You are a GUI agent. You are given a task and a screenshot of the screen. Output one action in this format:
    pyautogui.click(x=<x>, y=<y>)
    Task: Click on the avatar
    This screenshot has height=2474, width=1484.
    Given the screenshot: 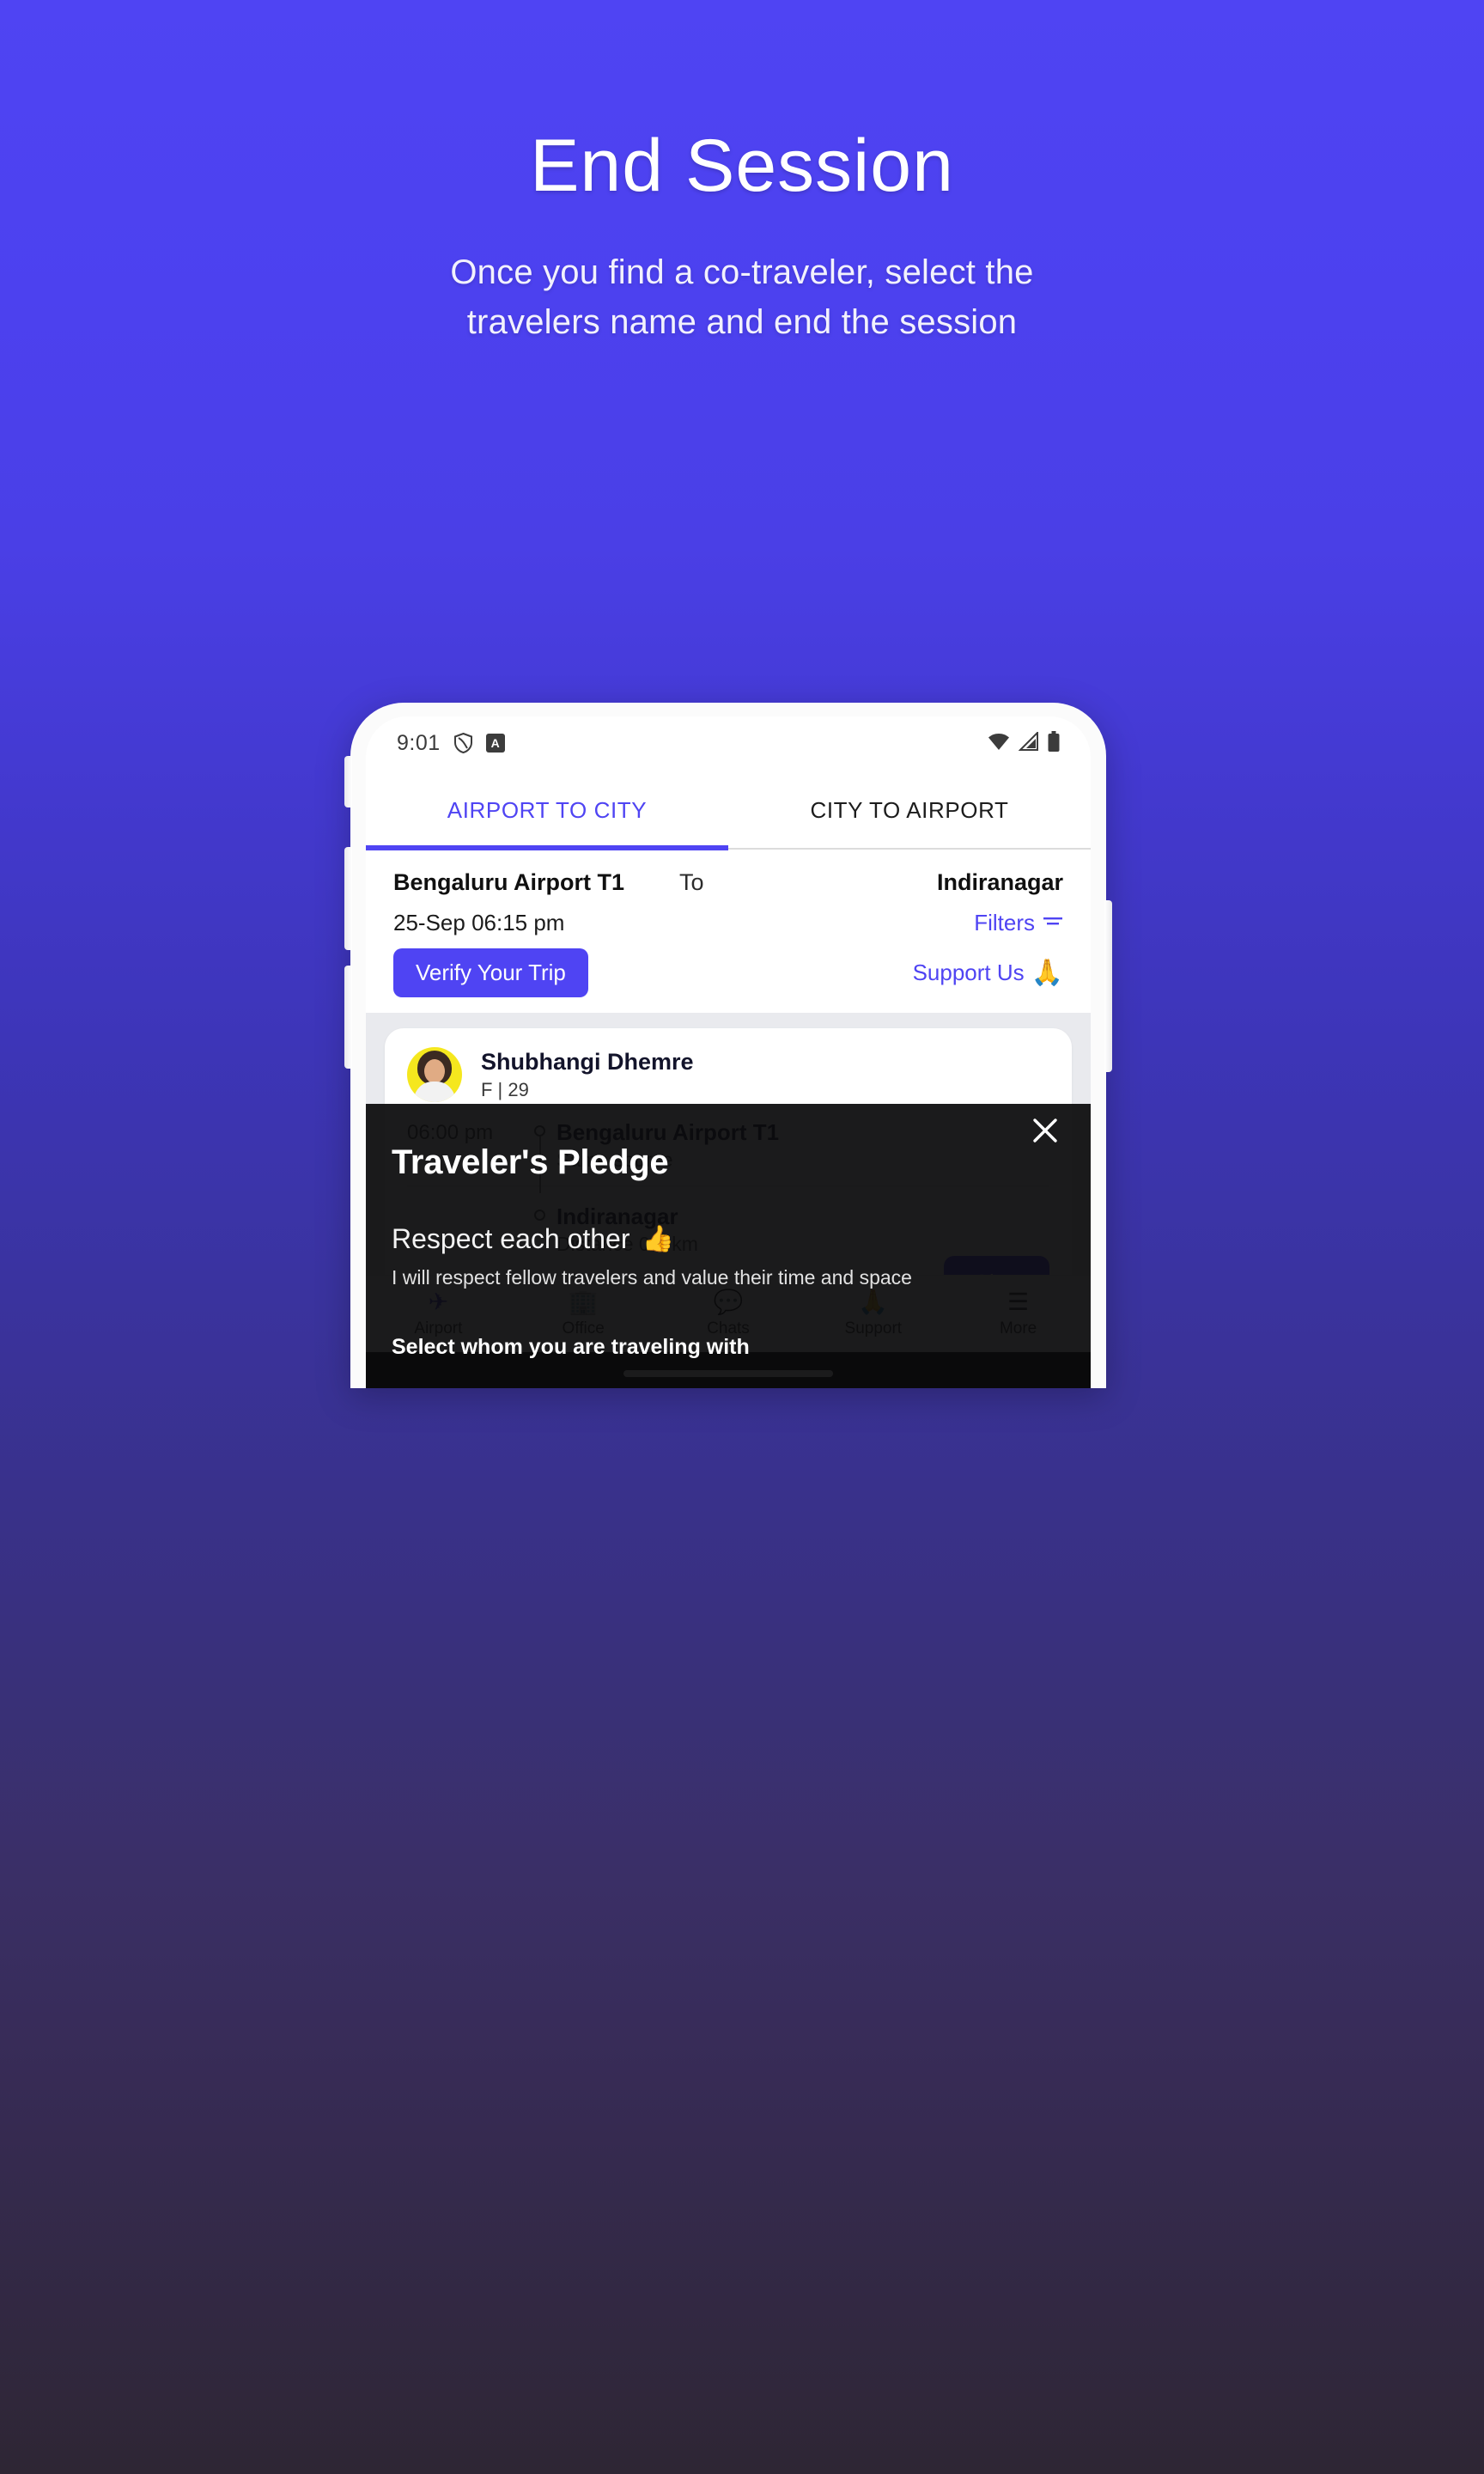 What is the action you would take?
    pyautogui.click(x=434, y=1074)
    